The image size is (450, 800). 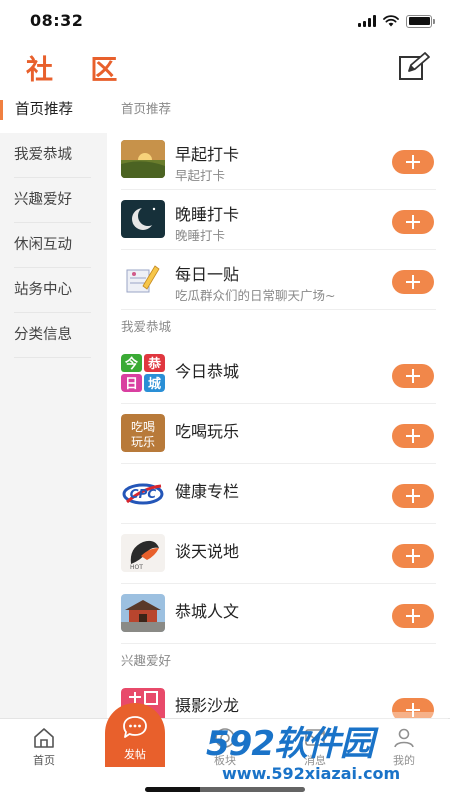 What do you see at coordinates (420, 21) in the screenshot?
I see `battery-icon` at bounding box center [420, 21].